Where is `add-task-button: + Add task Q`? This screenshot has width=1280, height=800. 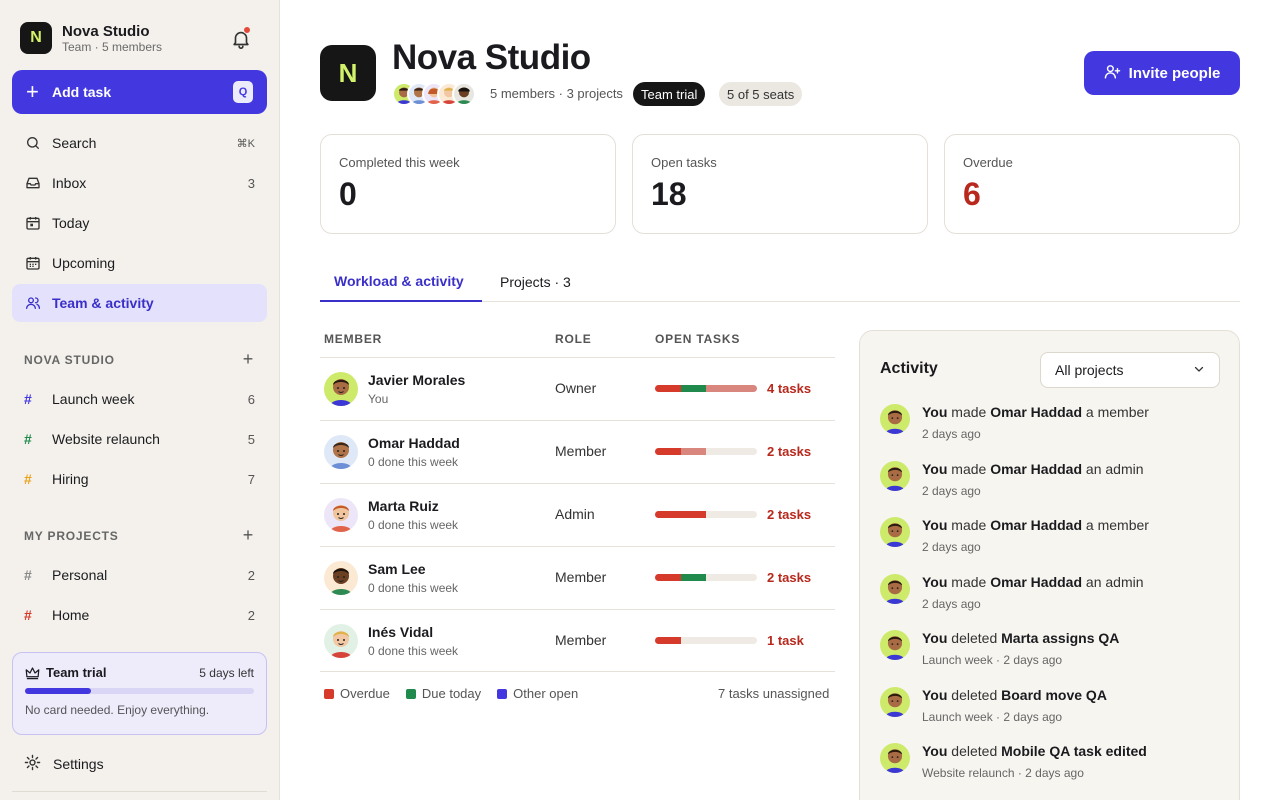 add-task-button: + Add task Q is located at coordinates (139, 92).